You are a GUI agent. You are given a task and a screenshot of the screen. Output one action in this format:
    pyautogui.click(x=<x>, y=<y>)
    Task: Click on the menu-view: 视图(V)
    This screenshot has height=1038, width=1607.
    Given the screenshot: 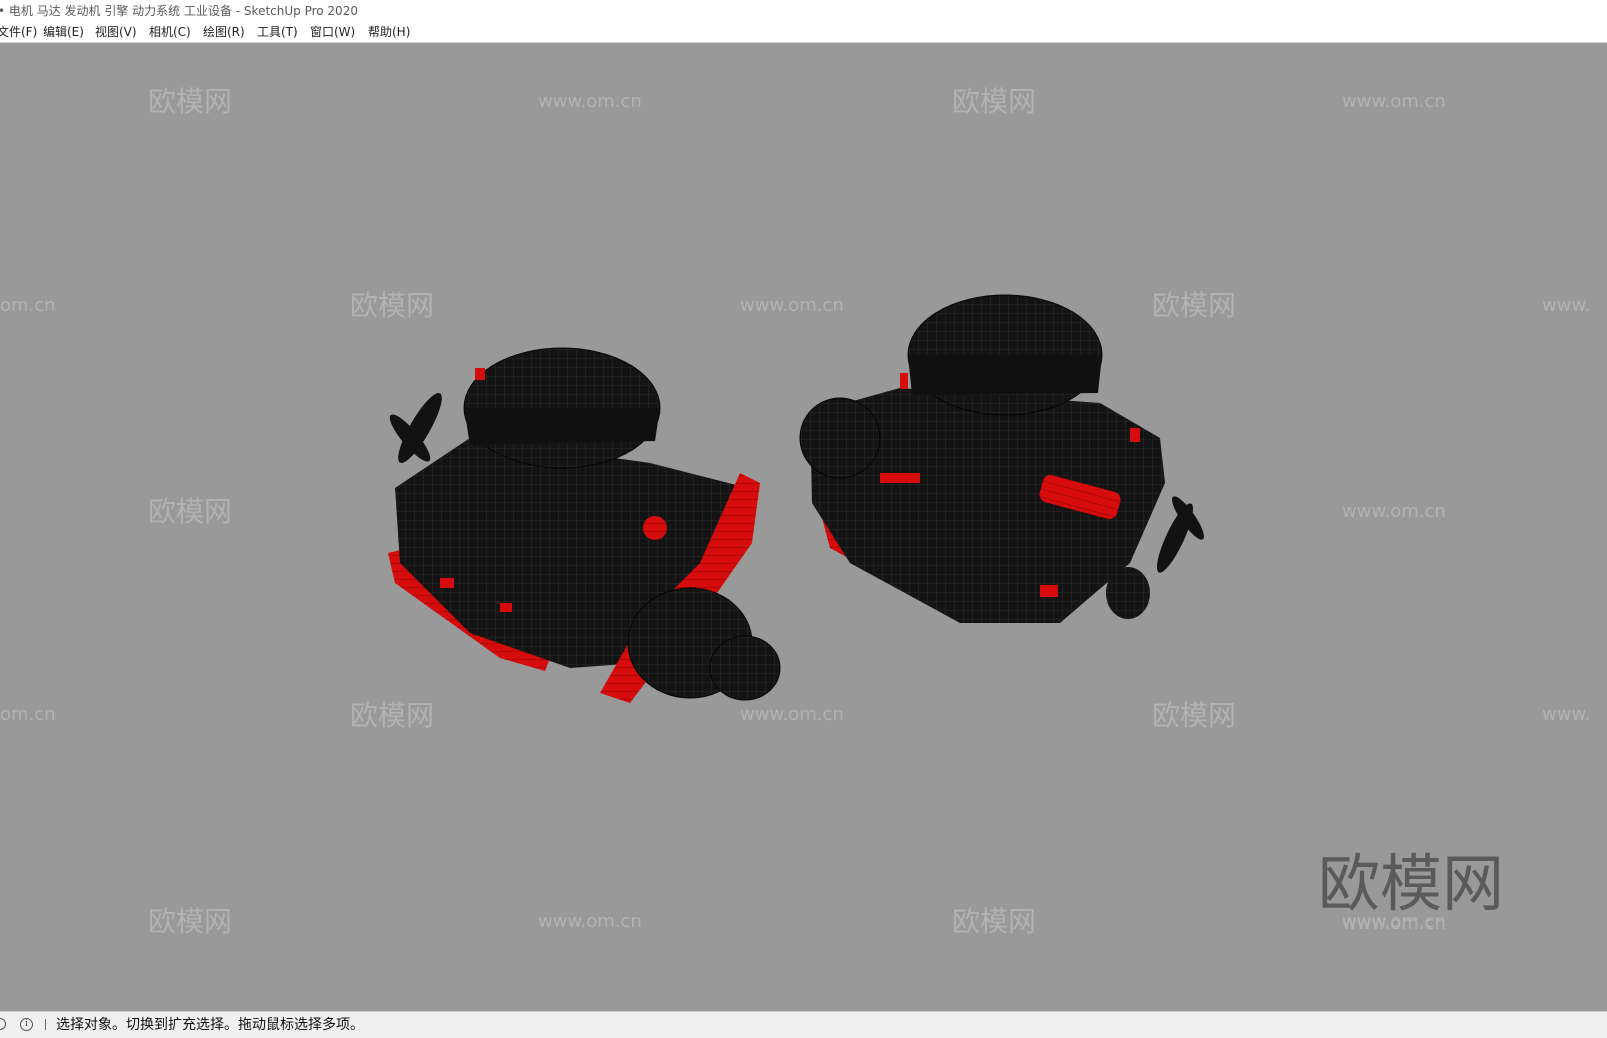 What is the action you would take?
    pyautogui.click(x=116, y=32)
    